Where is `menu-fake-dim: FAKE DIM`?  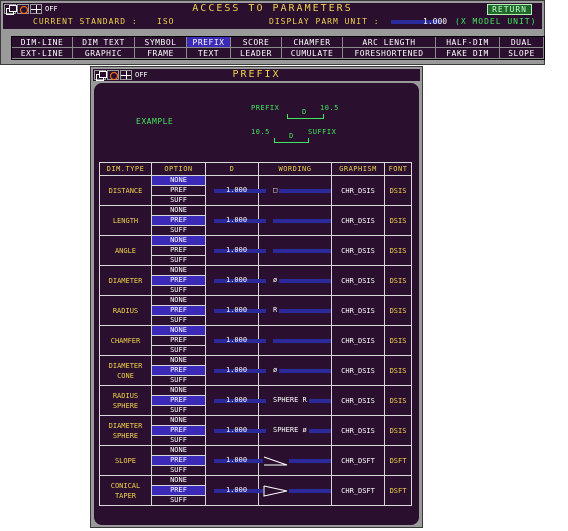 menu-fake-dim: FAKE DIM is located at coordinates (468, 53).